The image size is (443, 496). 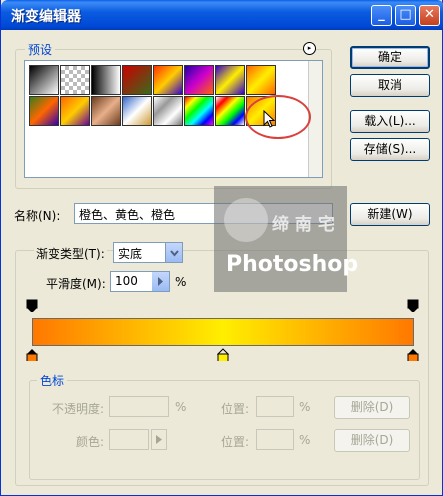 What do you see at coordinates (246, 220) in the screenshot?
I see `flower-logo-icon` at bounding box center [246, 220].